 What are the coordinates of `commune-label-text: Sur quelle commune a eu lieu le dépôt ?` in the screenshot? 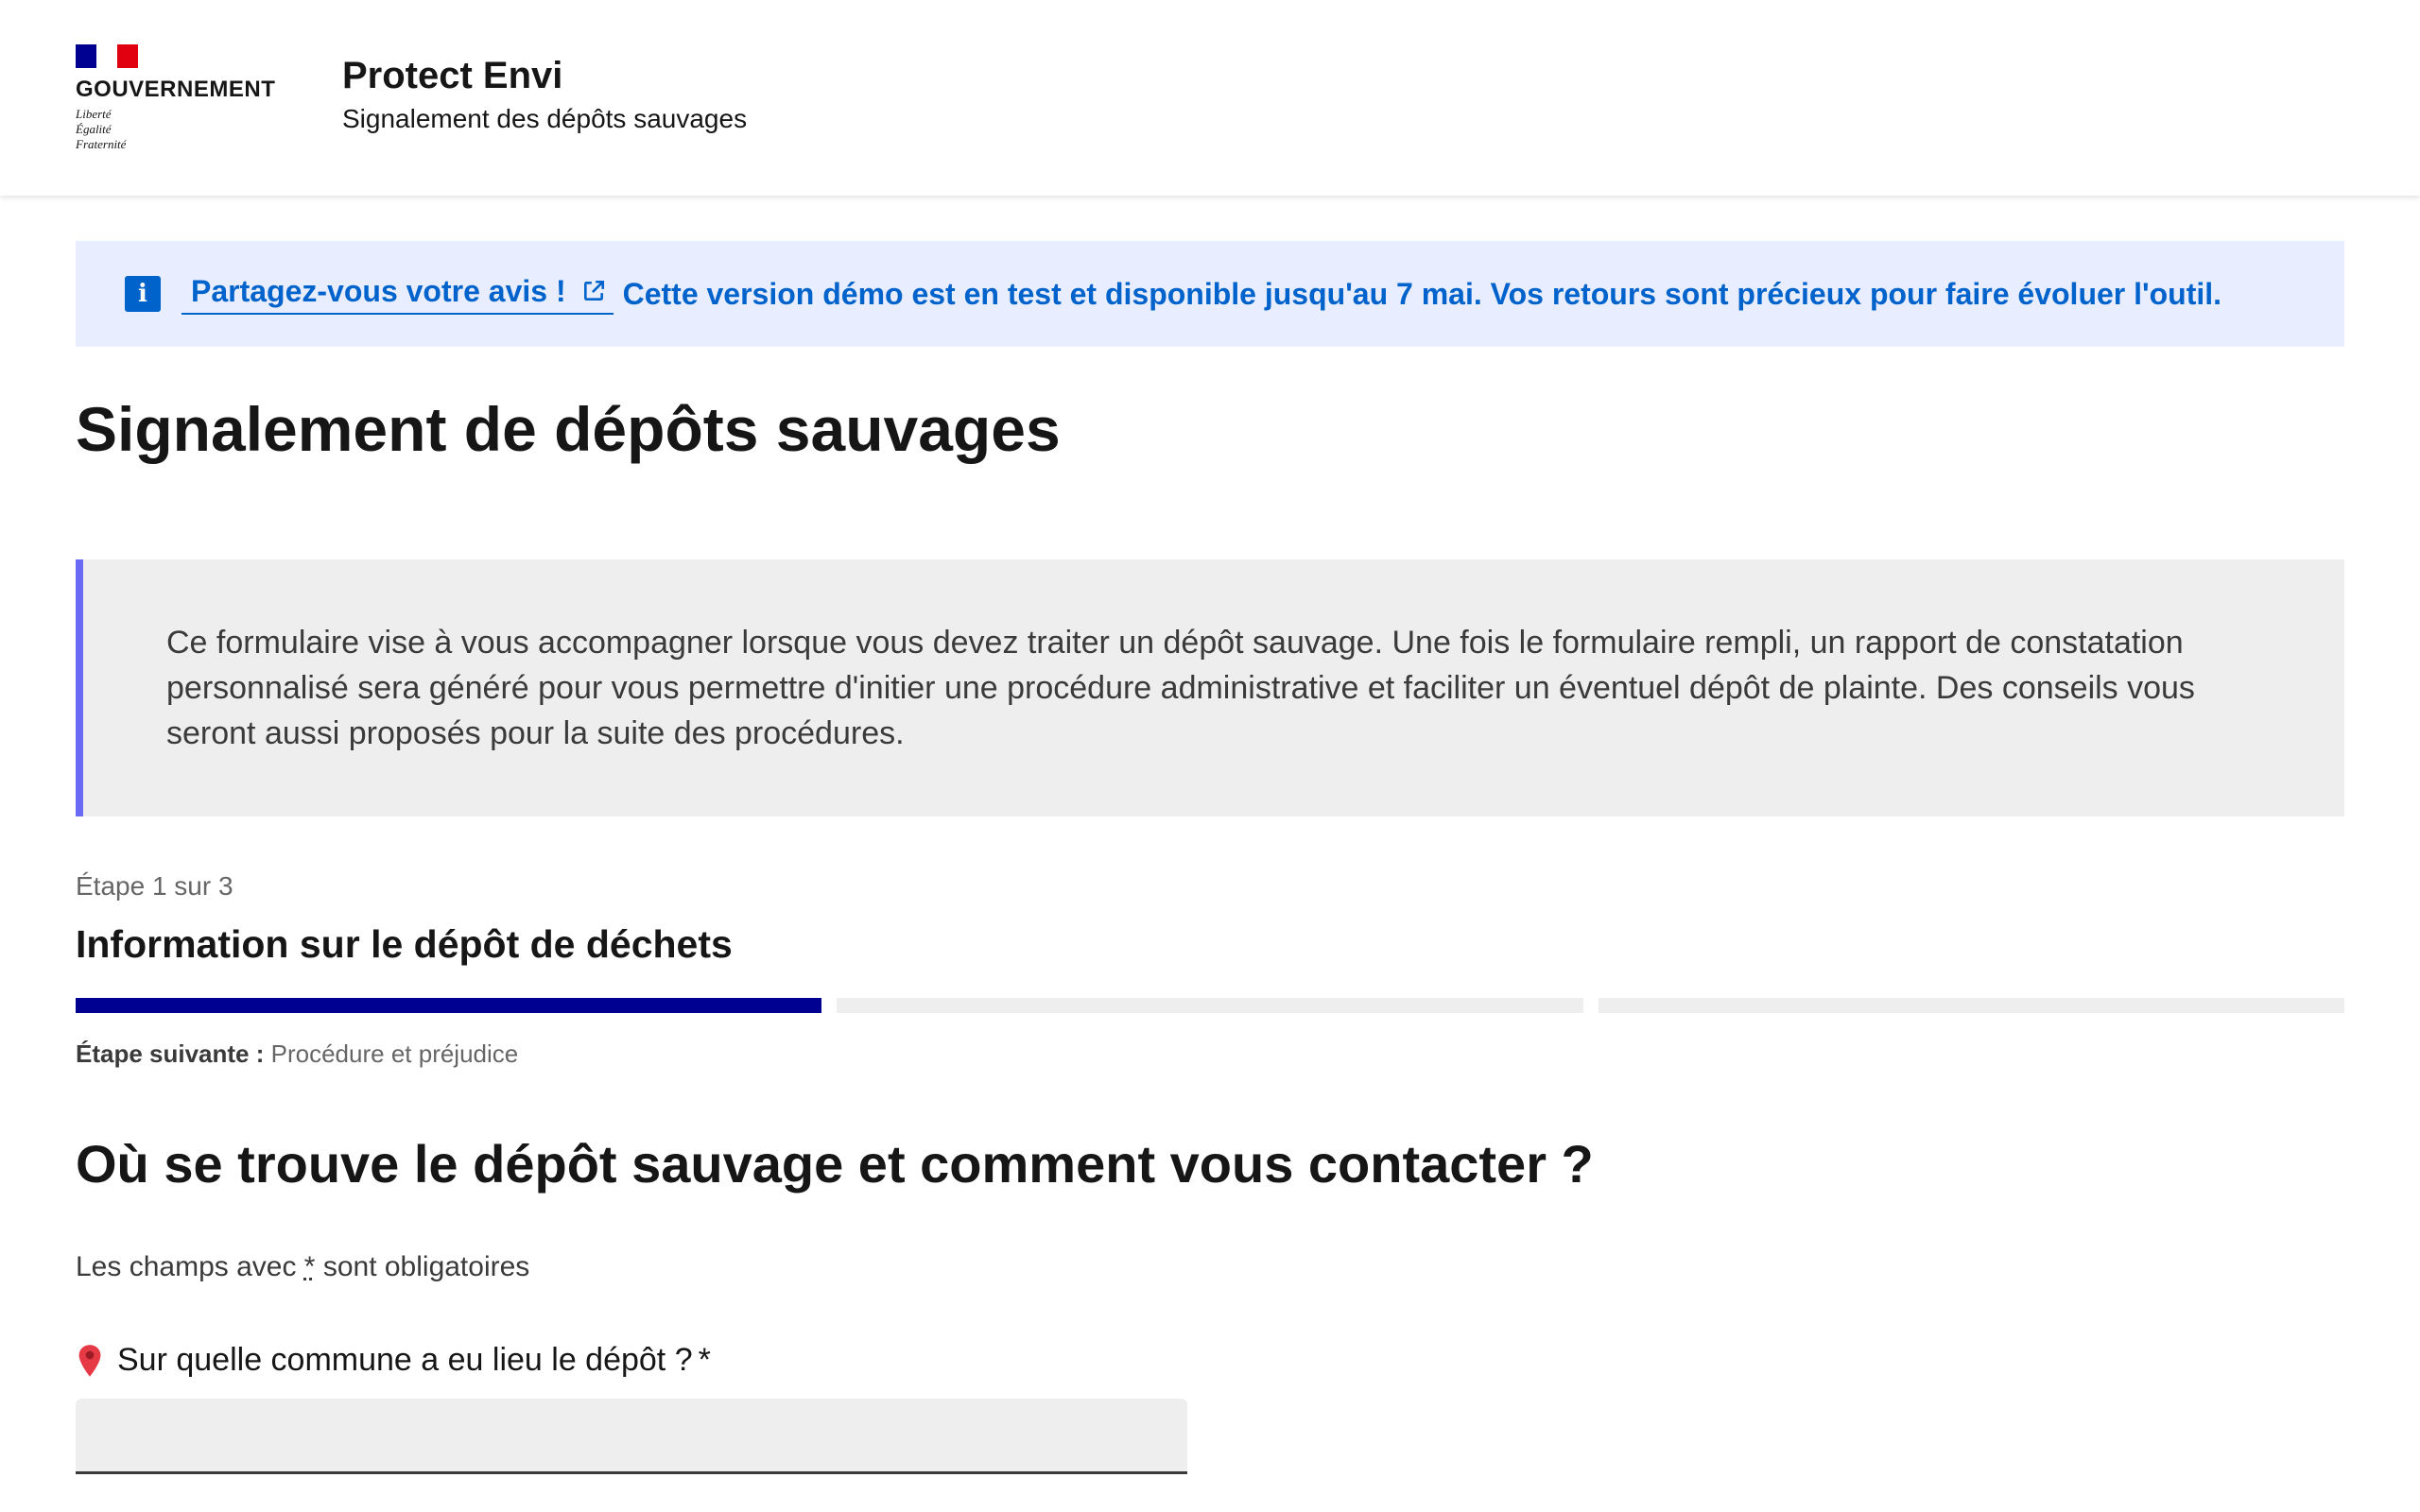 It's located at (405, 1360).